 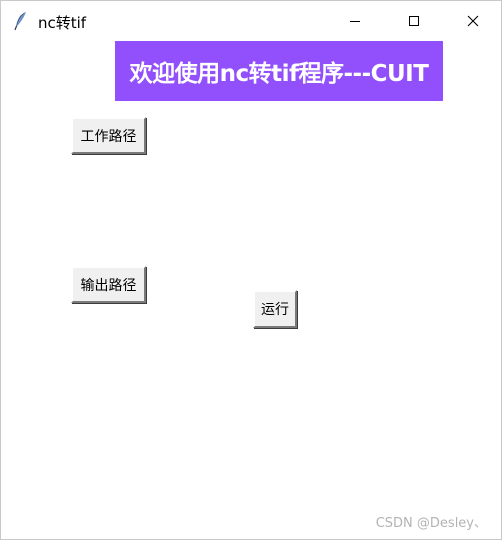 I want to click on window-title: nc转tif, so click(x=62, y=23).